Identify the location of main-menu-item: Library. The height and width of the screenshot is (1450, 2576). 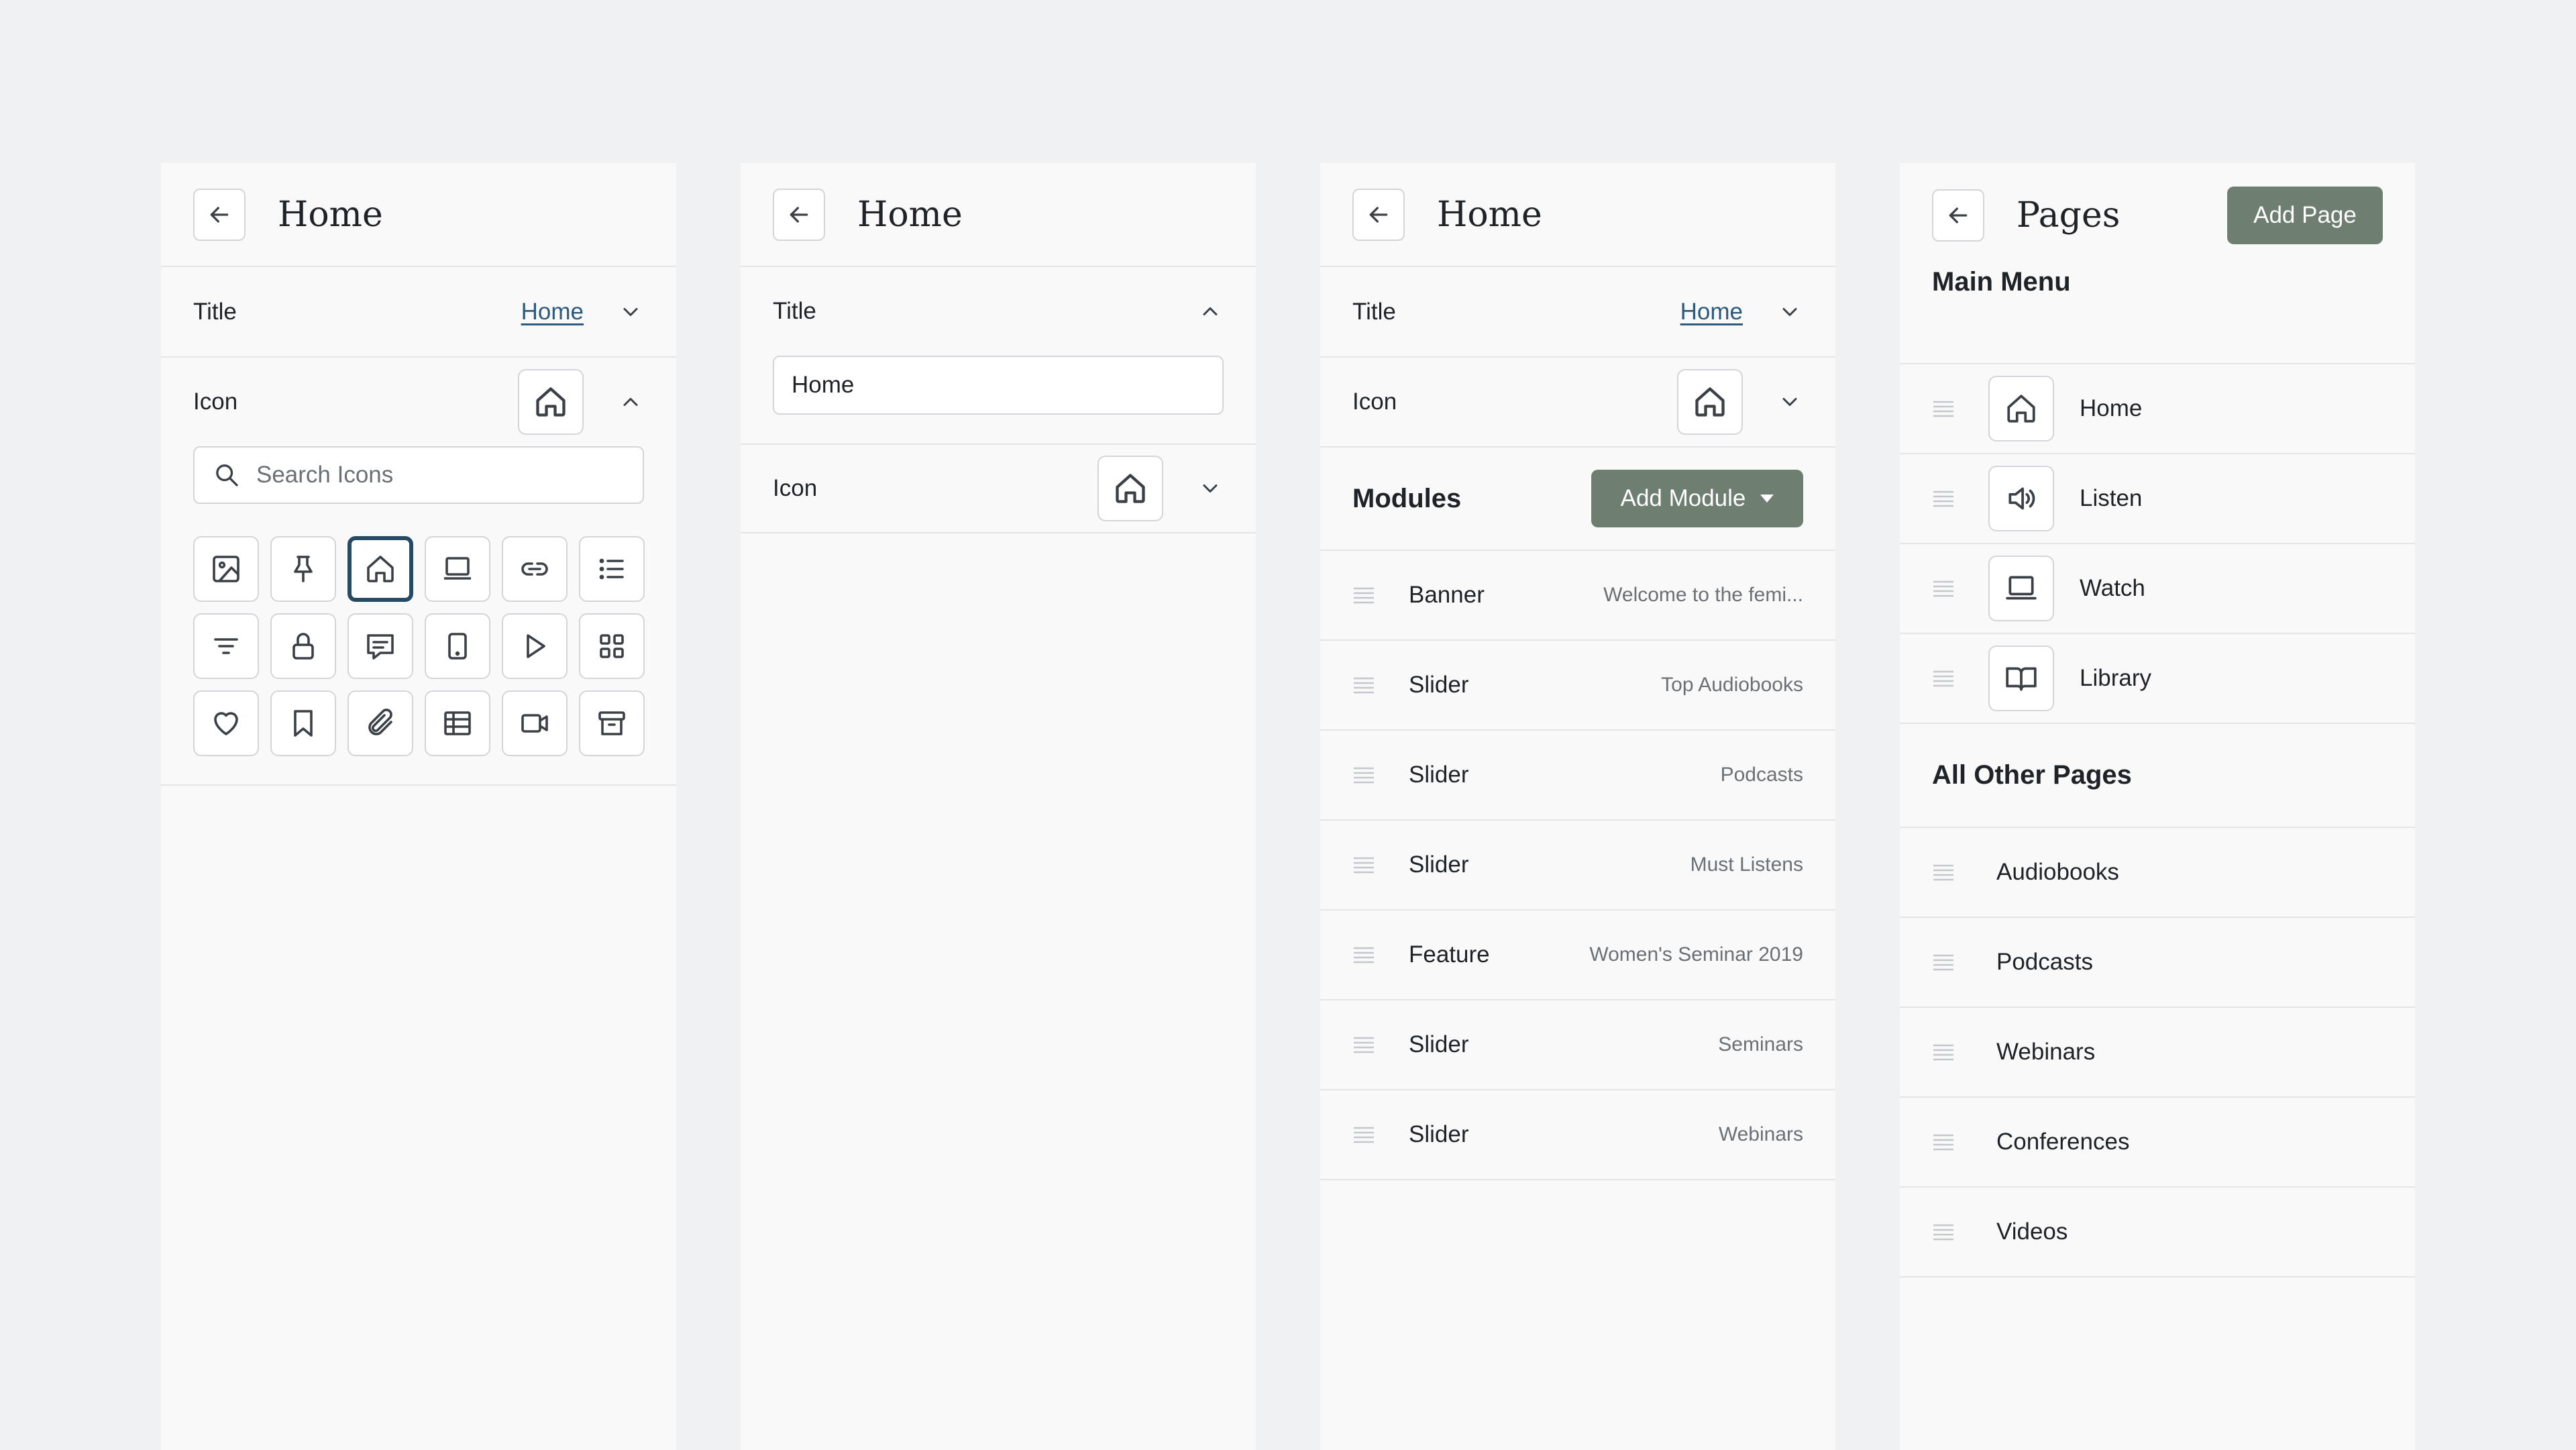
(2157, 679).